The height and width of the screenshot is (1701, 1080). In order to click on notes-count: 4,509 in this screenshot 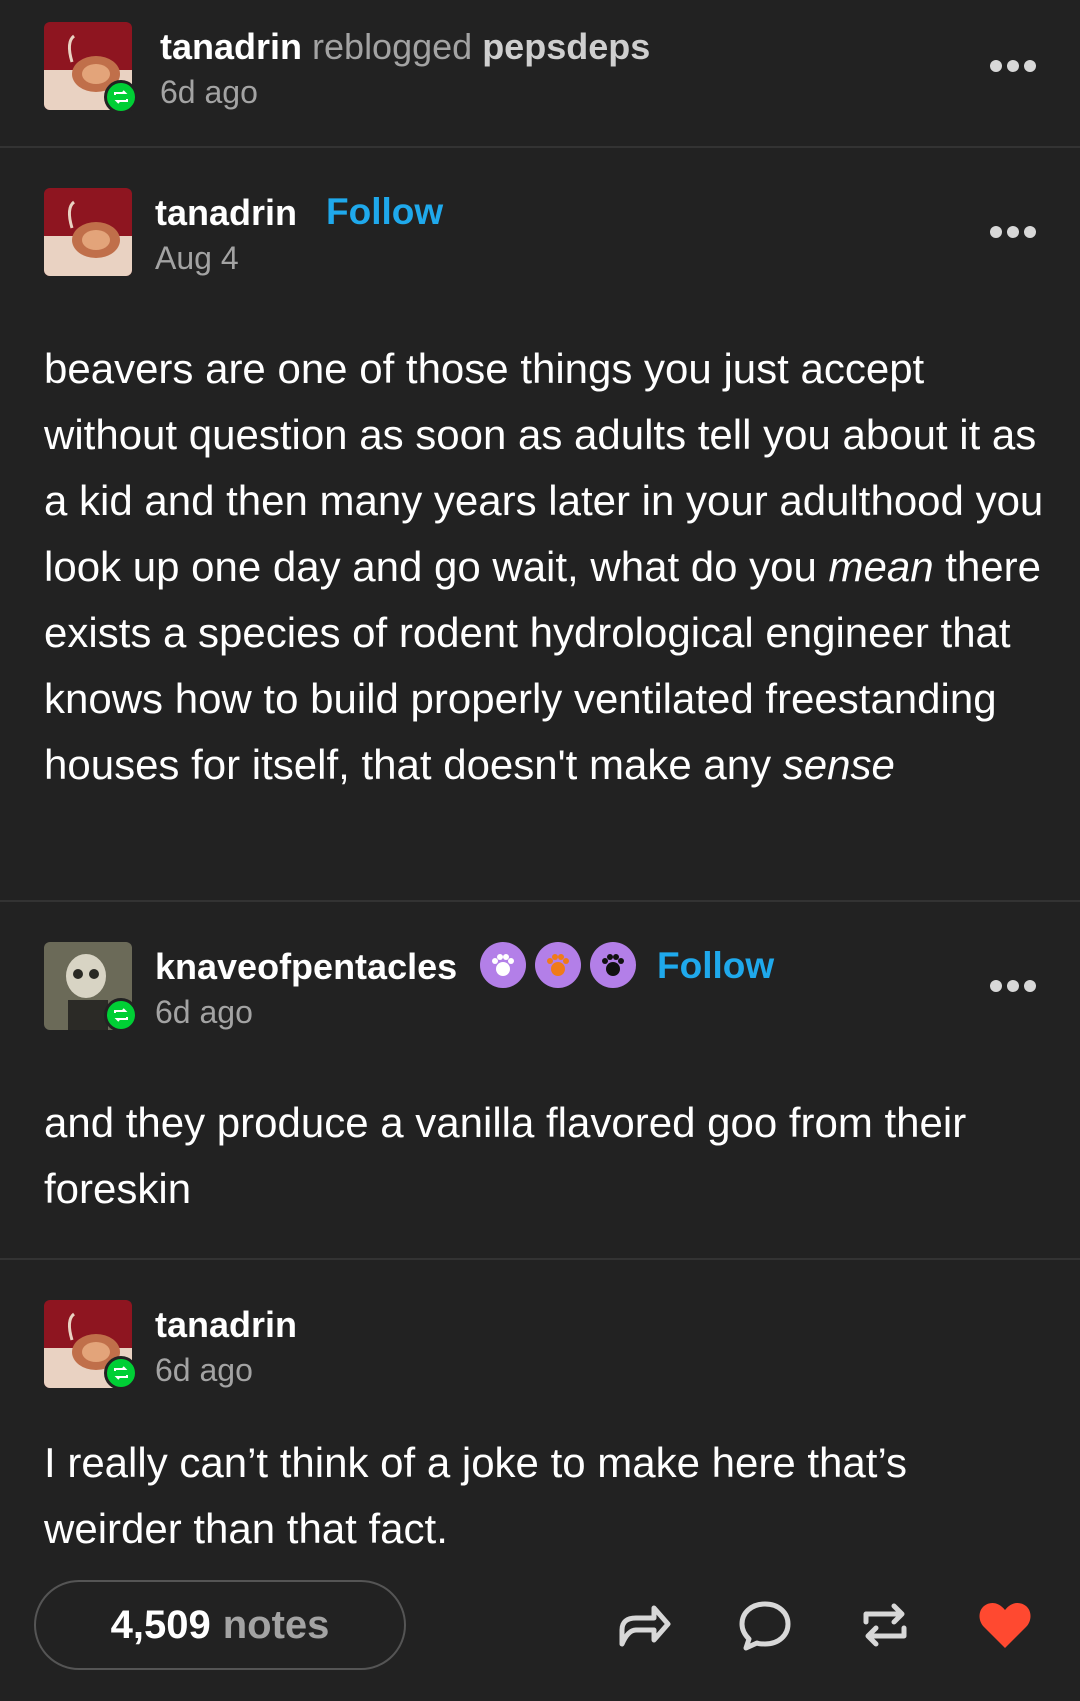, I will do `click(160, 1624)`.